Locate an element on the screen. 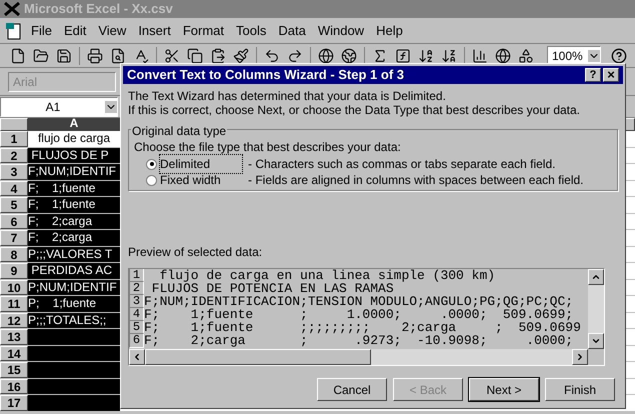 The height and width of the screenshot is (414, 635). paste-icon is located at coordinates (218, 56).